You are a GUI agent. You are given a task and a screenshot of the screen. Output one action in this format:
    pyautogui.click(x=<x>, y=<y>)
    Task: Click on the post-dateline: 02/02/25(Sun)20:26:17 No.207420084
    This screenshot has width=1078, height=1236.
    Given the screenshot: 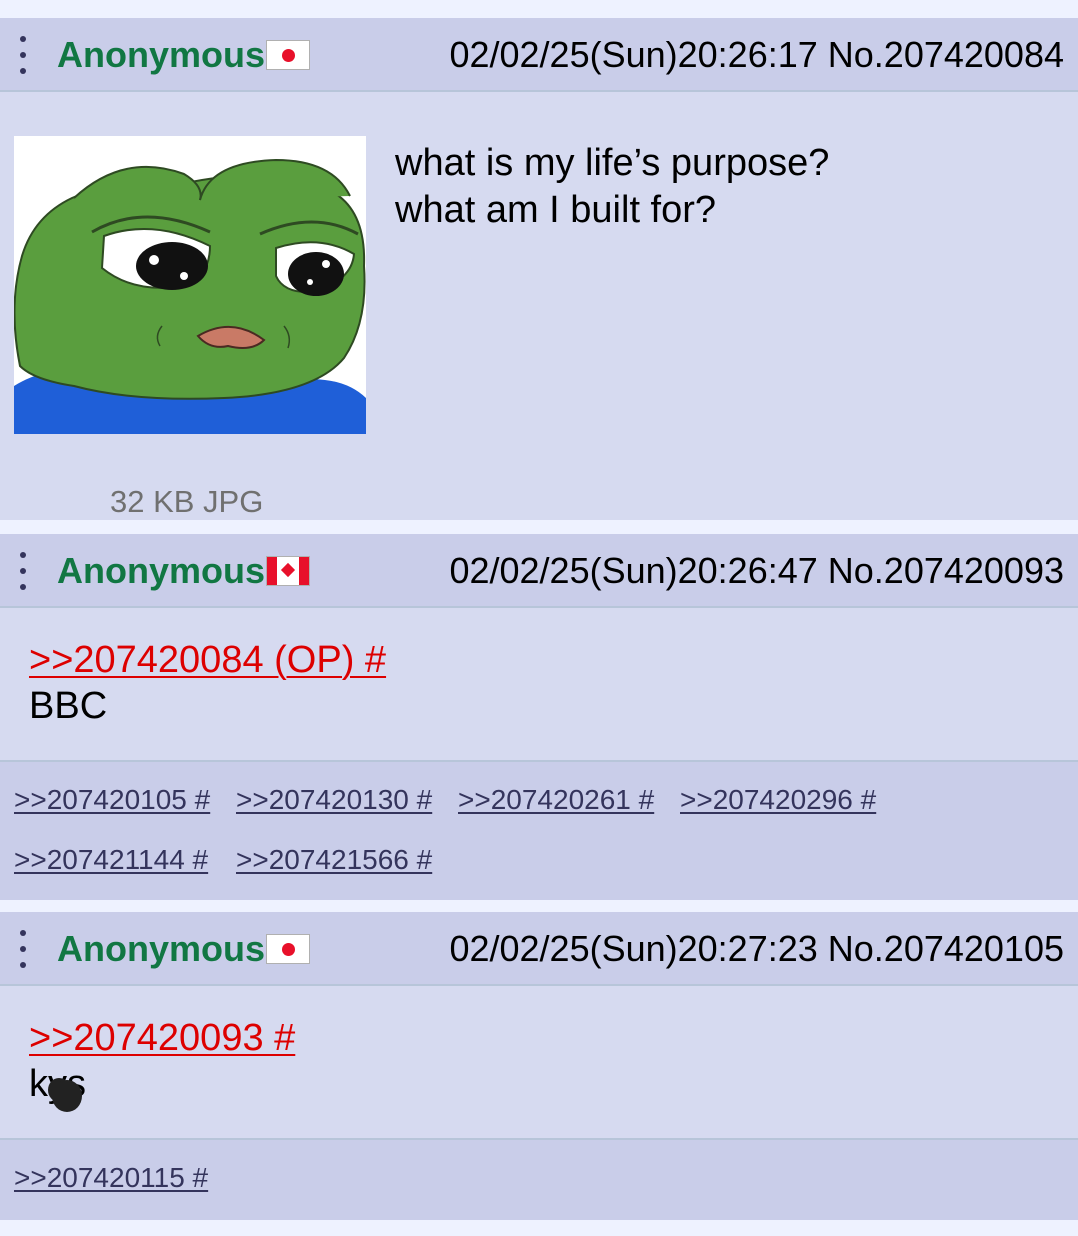 What is the action you would take?
    pyautogui.click(x=756, y=55)
    